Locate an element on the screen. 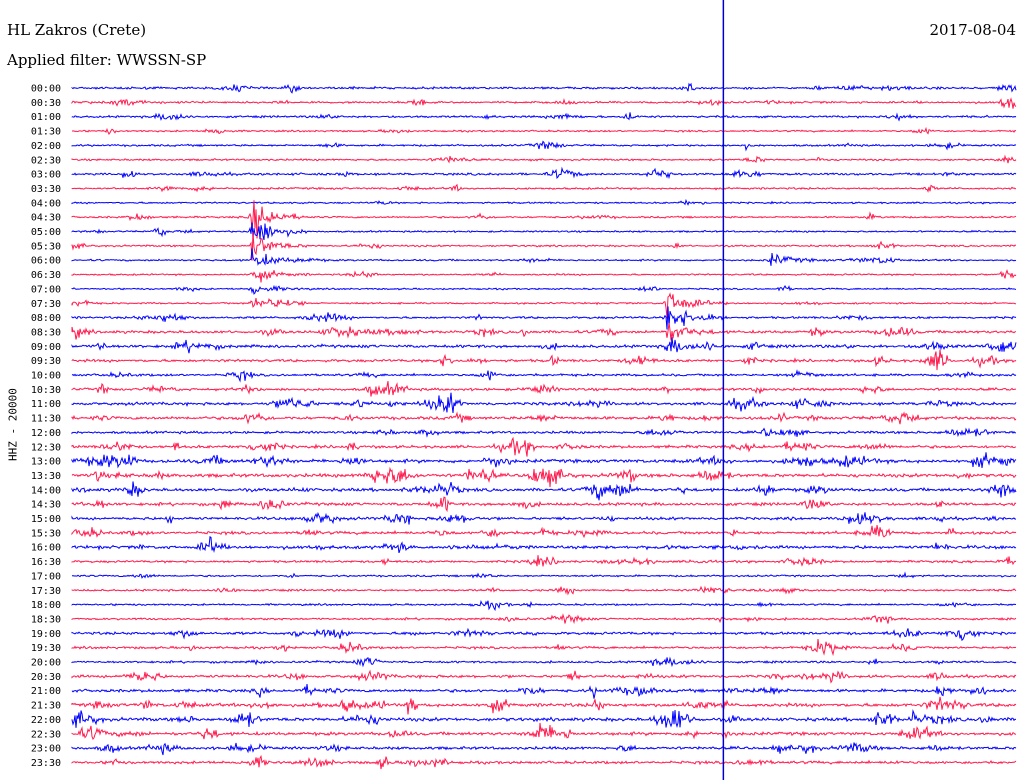 This screenshot has width=1024, height=780. row-time-label: 16:30 is located at coordinates (46, 562).